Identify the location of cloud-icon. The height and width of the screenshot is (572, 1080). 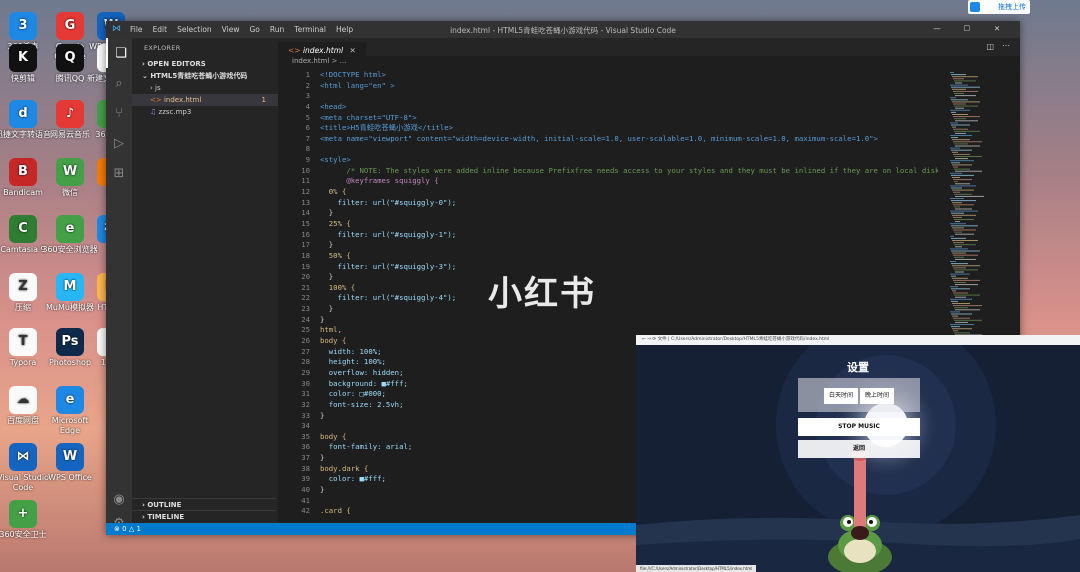
(975, 7).